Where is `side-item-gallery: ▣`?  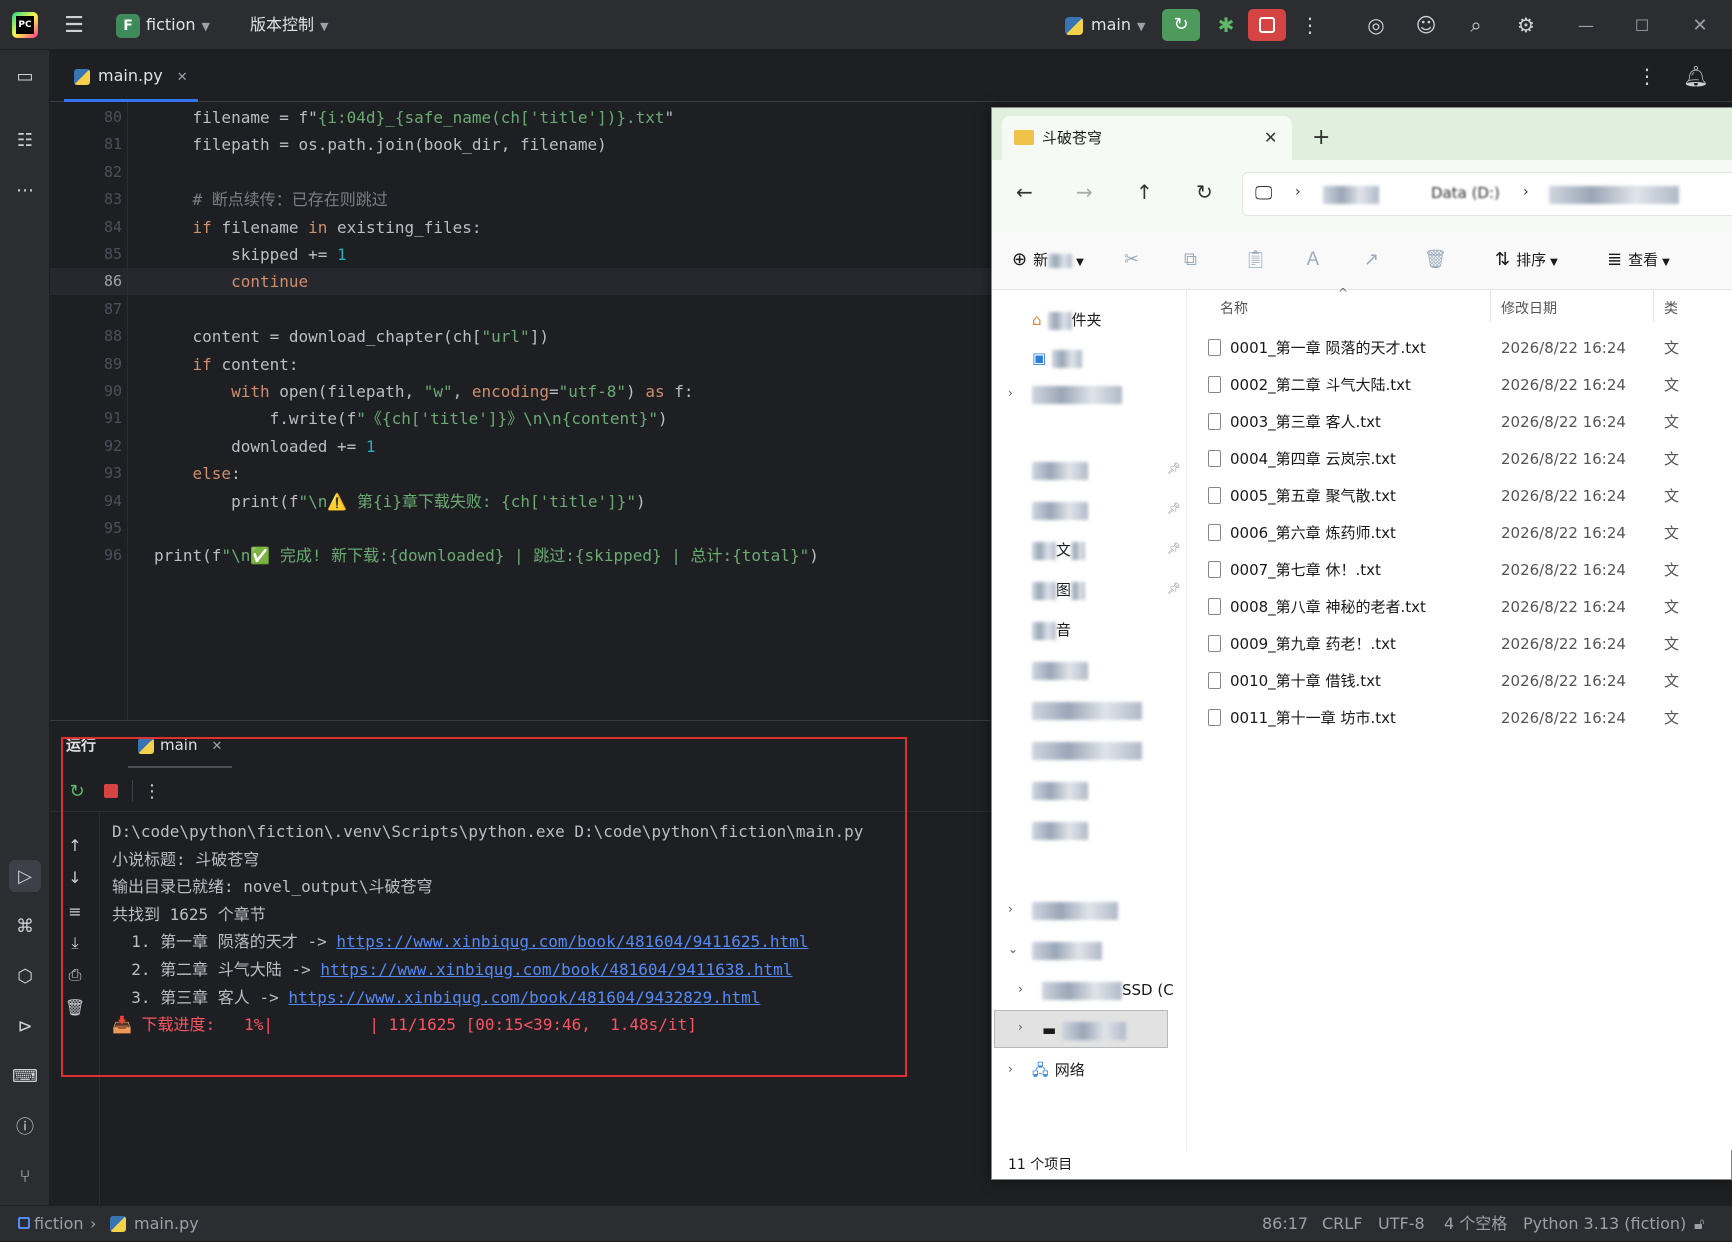 side-item-gallery: ▣ is located at coordinates (1057, 358).